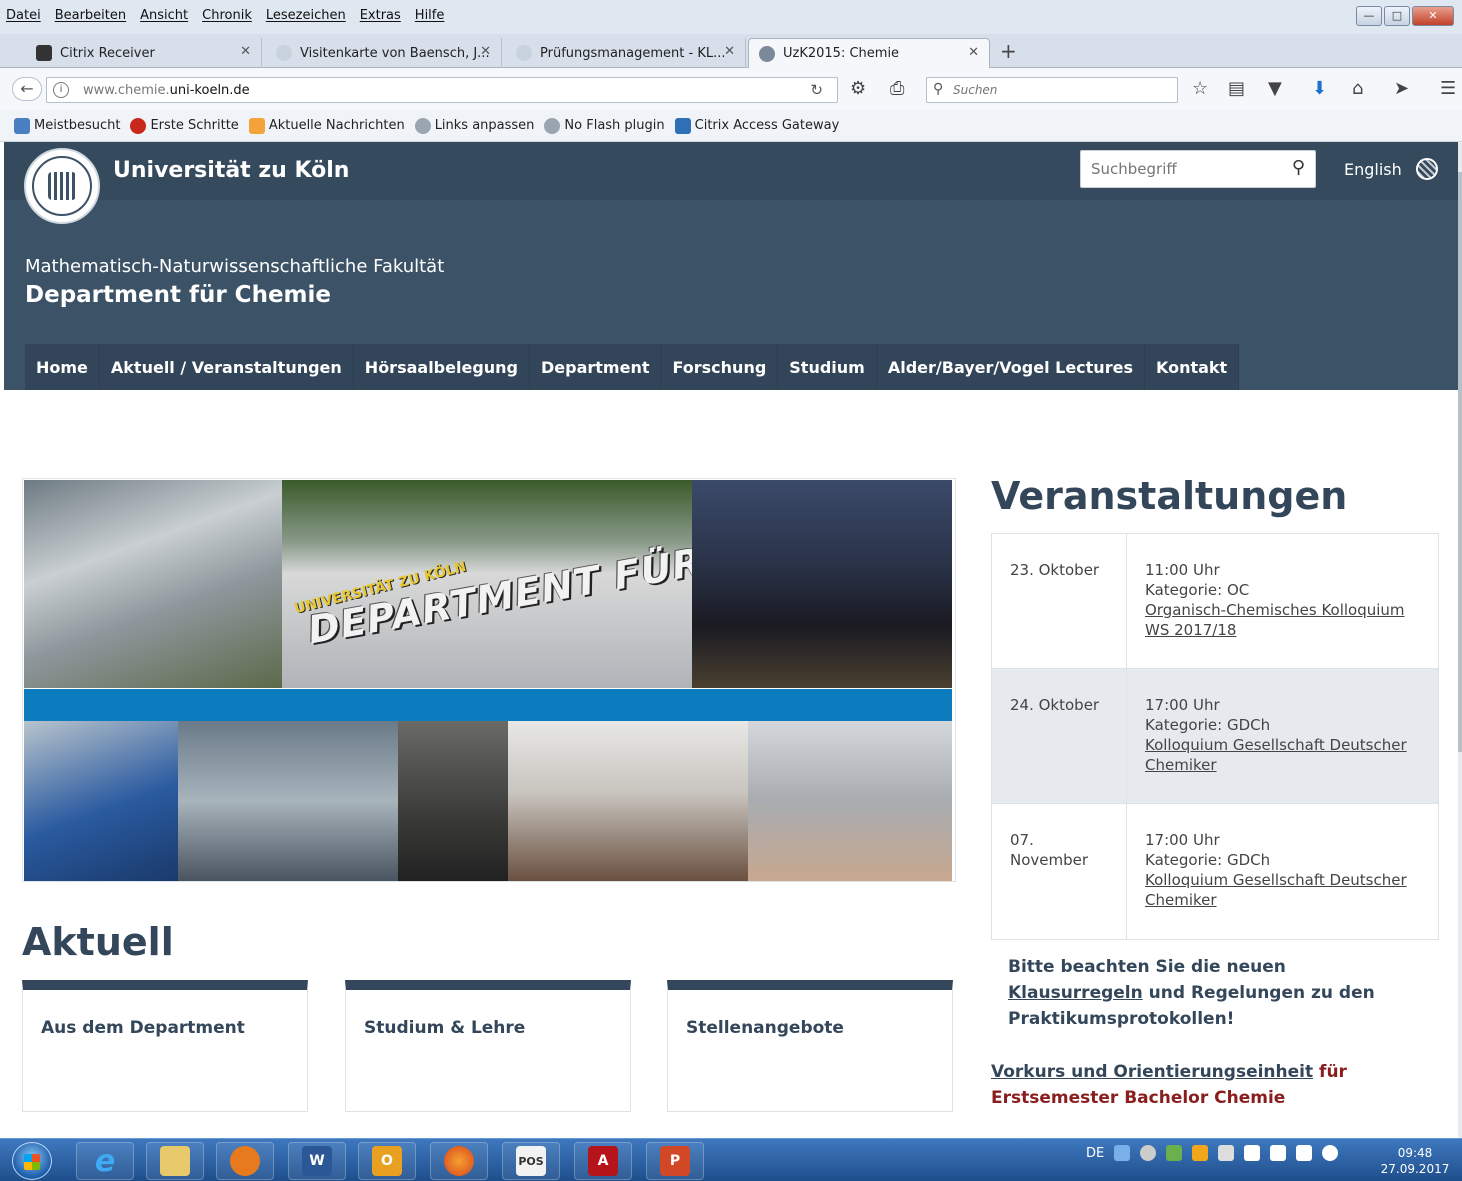 The width and height of the screenshot is (1462, 1181). I want to click on event-category: Kategorie: GDCh, so click(1208, 725).